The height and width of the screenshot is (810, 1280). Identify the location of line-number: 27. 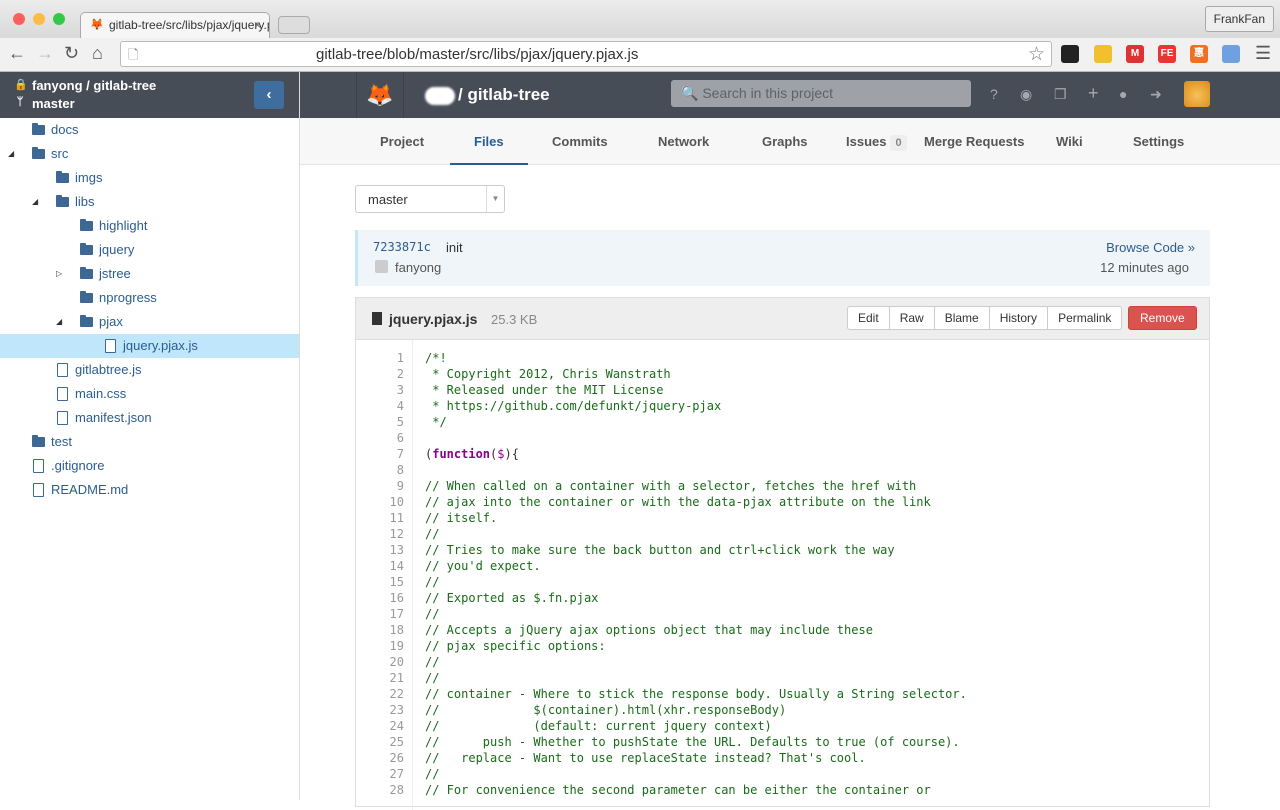
(380, 774).